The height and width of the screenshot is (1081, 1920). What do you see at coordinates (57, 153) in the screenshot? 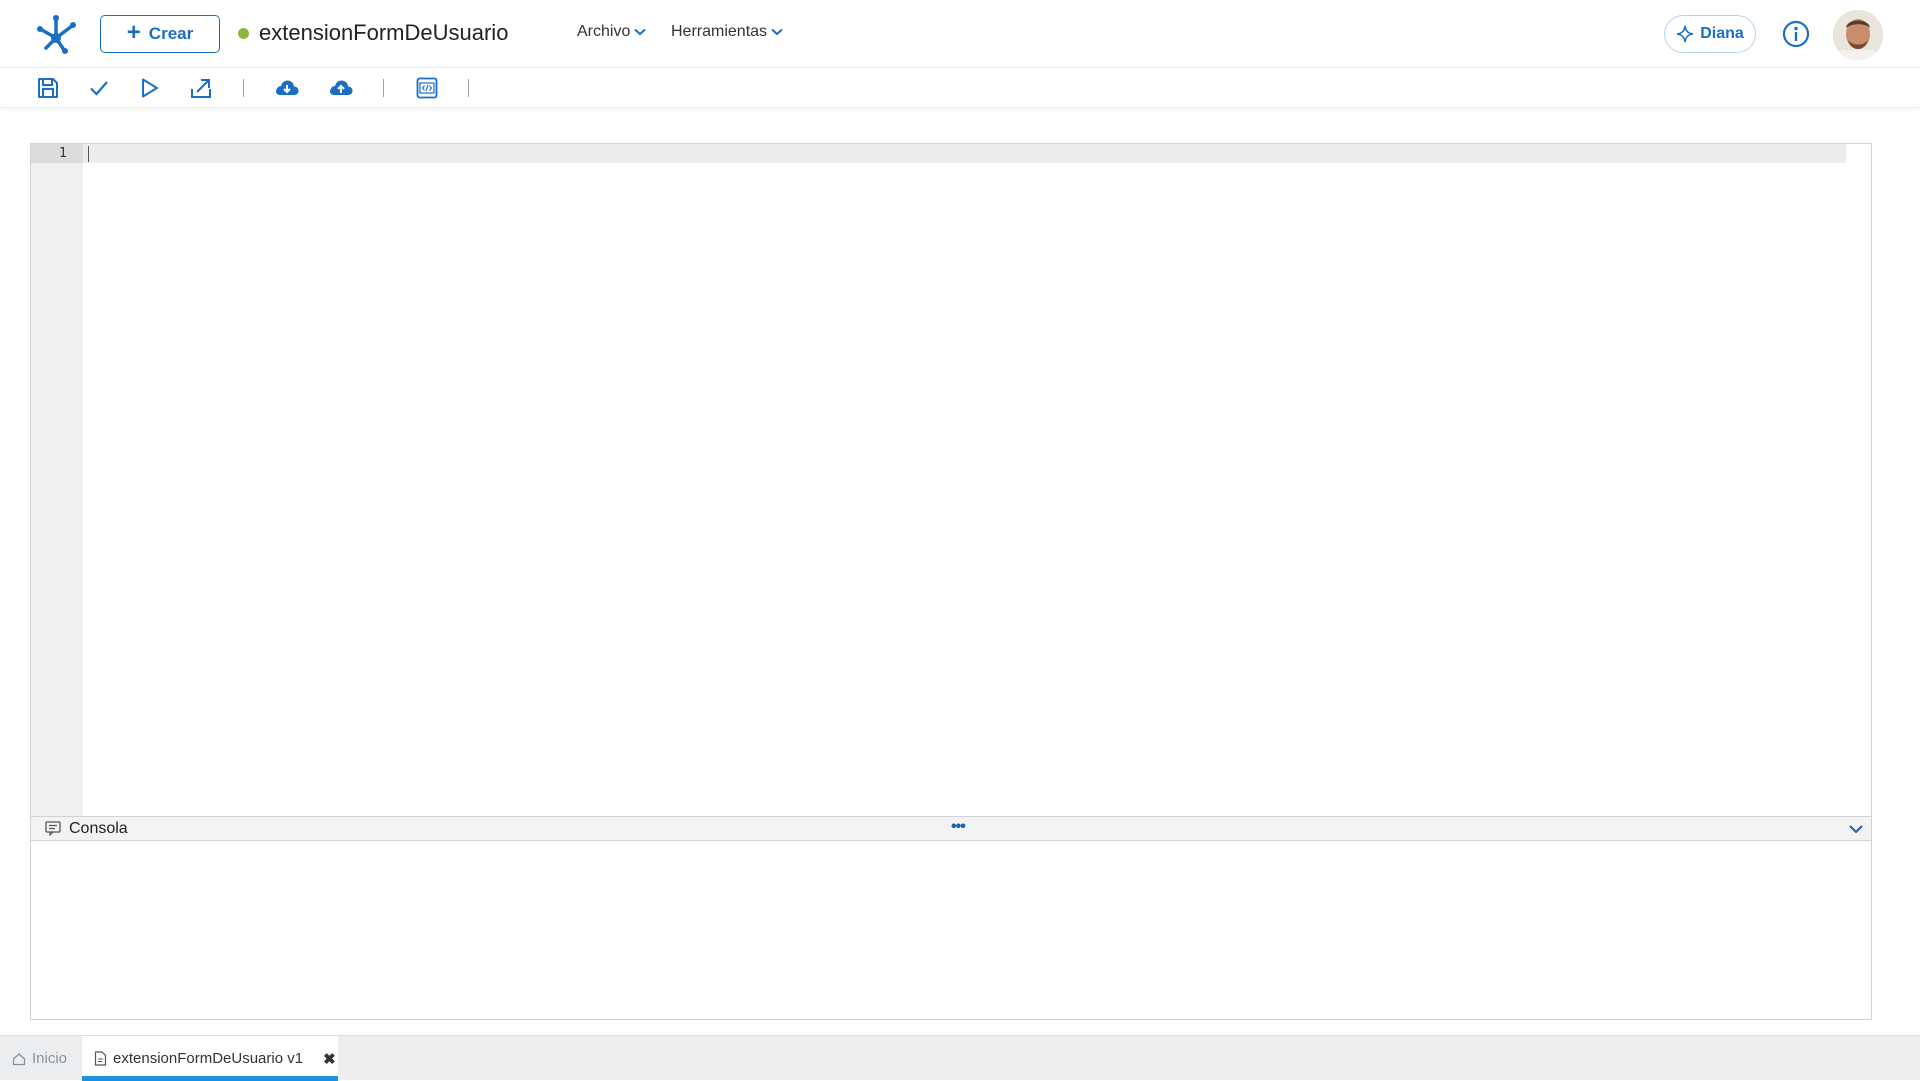
I see `line-number: 1` at bounding box center [57, 153].